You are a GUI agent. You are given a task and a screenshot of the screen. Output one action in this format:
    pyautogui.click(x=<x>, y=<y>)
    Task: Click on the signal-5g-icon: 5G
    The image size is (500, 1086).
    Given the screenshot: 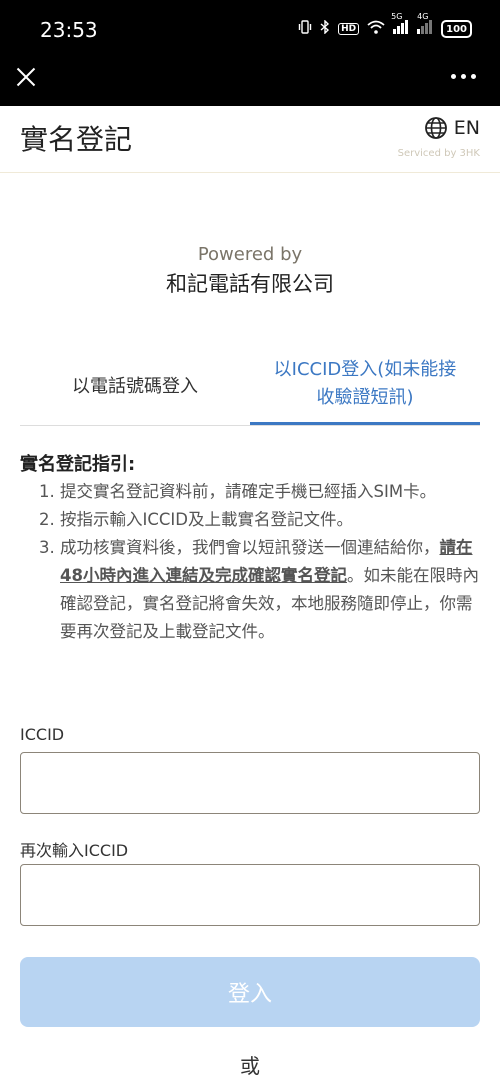 What is the action you would take?
    pyautogui.click(x=400, y=25)
    